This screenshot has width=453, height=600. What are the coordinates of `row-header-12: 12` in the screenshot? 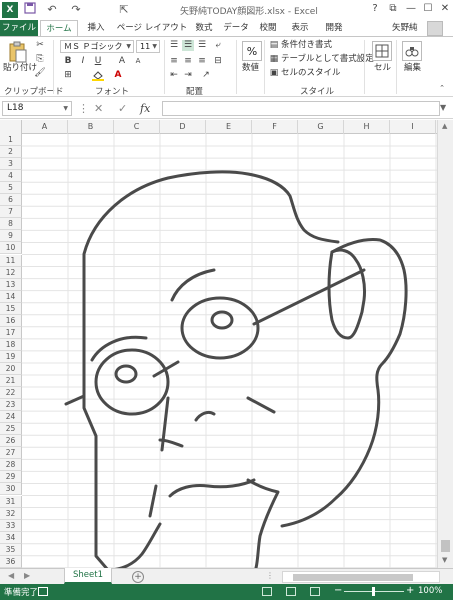 It's located at (11, 272).